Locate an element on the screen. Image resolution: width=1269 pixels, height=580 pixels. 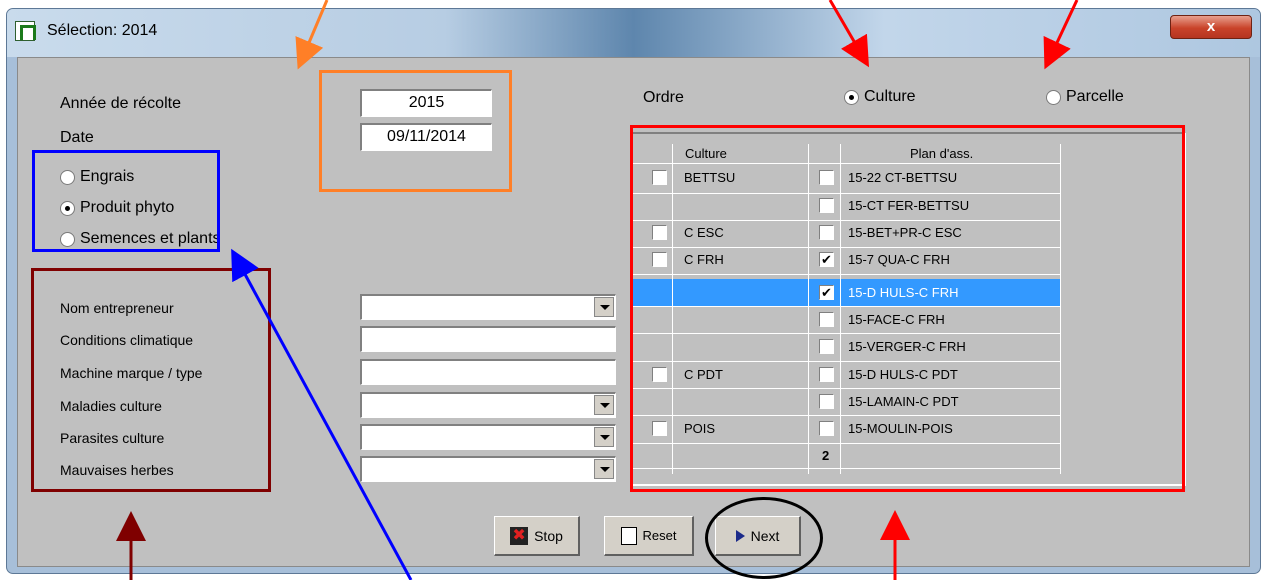
window-title: Sélection: 2014 is located at coordinates (102, 30).